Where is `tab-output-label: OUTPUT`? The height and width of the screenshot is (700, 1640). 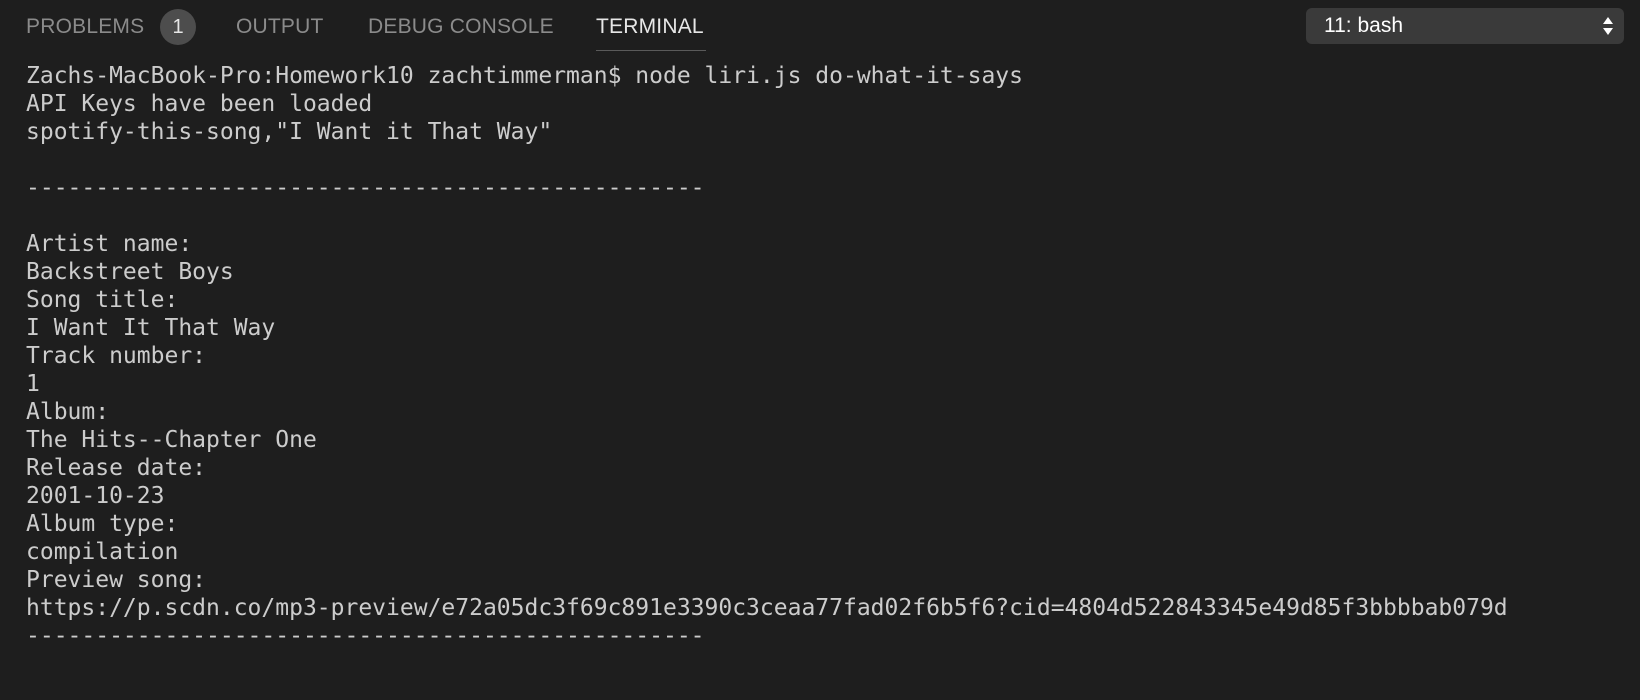
tab-output-label: OUTPUT is located at coordinates (280, 26).